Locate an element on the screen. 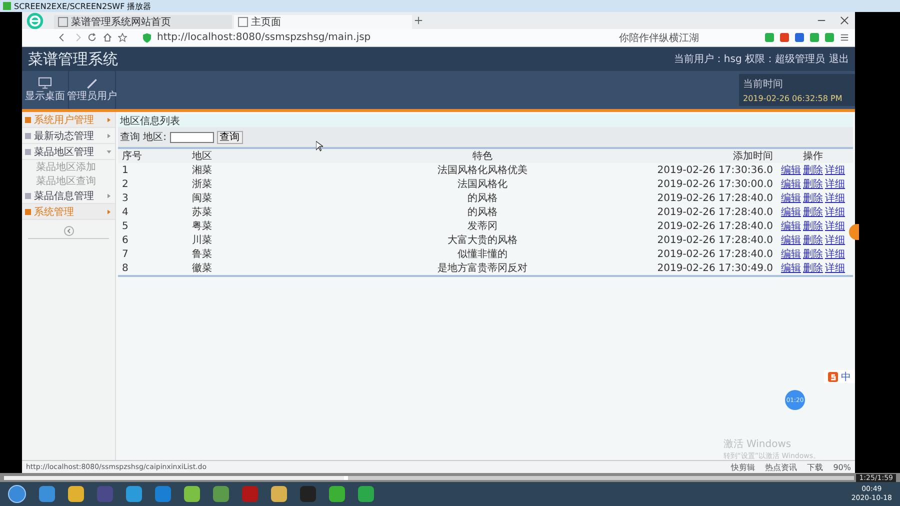  close-icon is located at coordinates (844, 20).